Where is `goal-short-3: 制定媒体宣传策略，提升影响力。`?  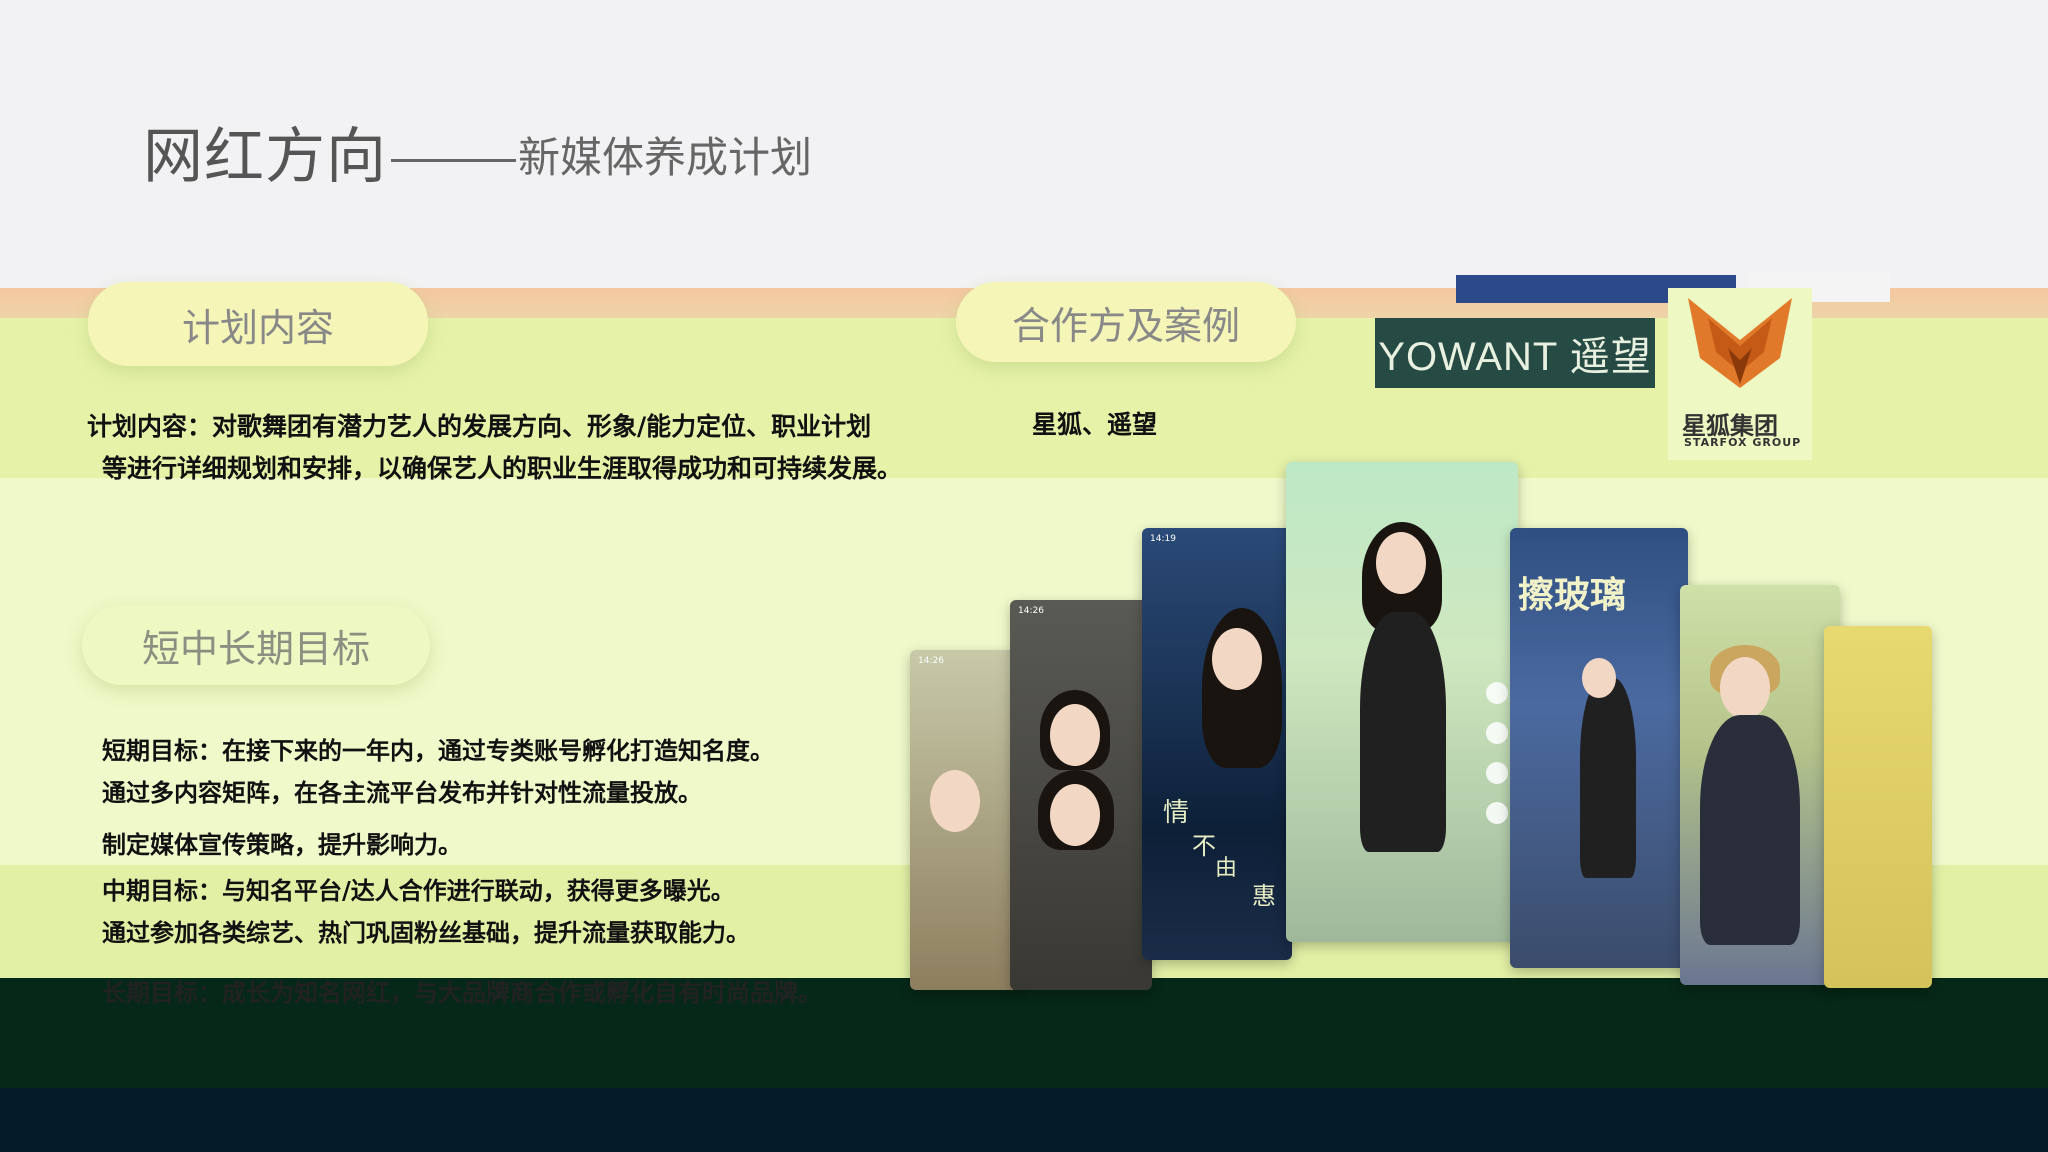 goal-short-3: 制定媒体宣传策略，提升影响力。 is located at coordinates (282, 844).